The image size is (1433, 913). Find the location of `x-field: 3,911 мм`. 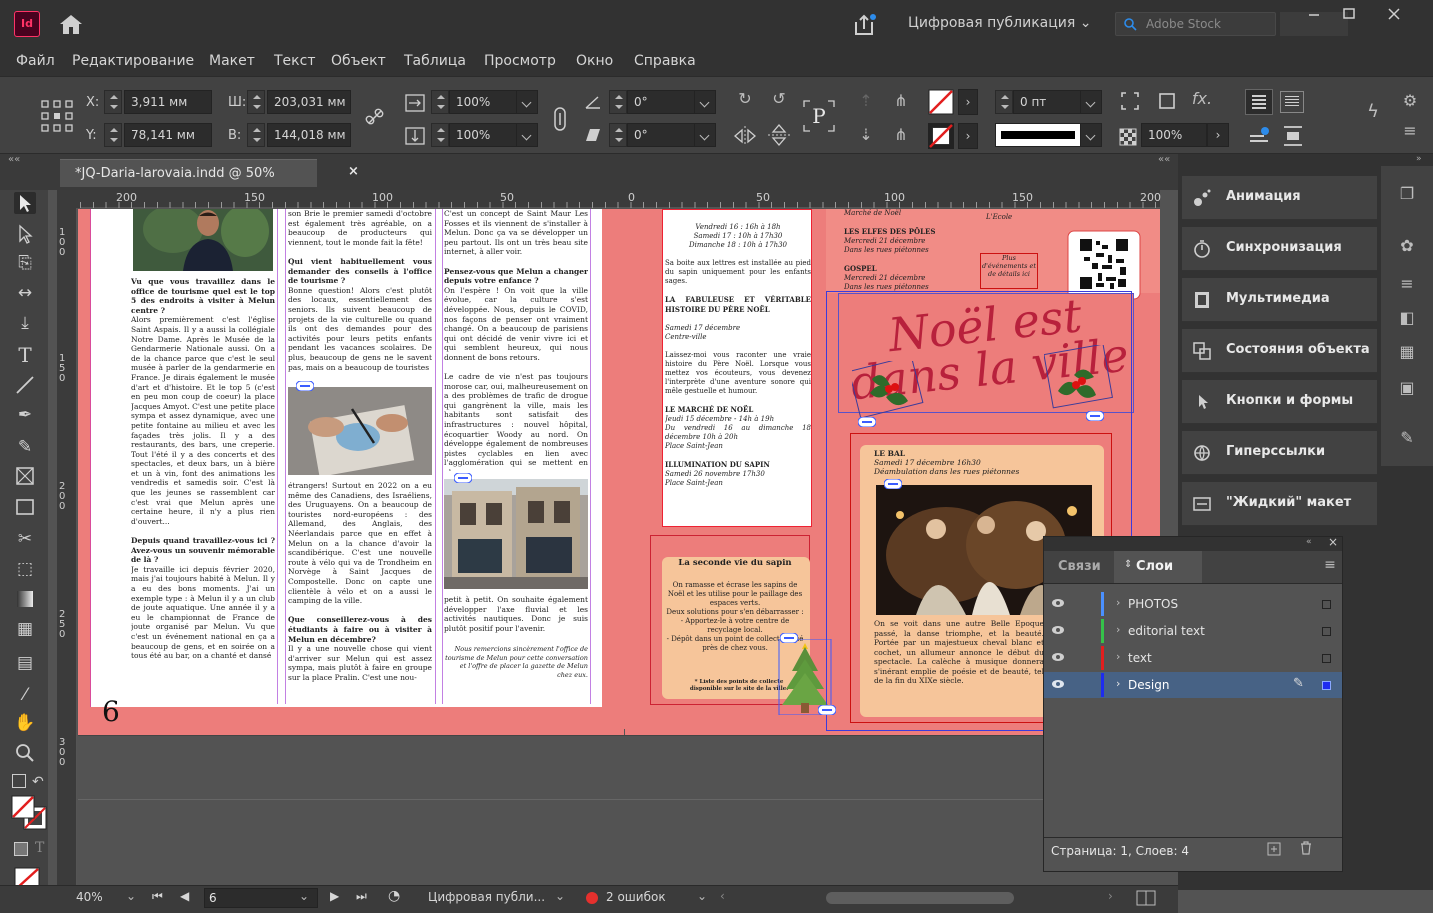

x-field: 3,911 мм is located at coordinates (168, 102).